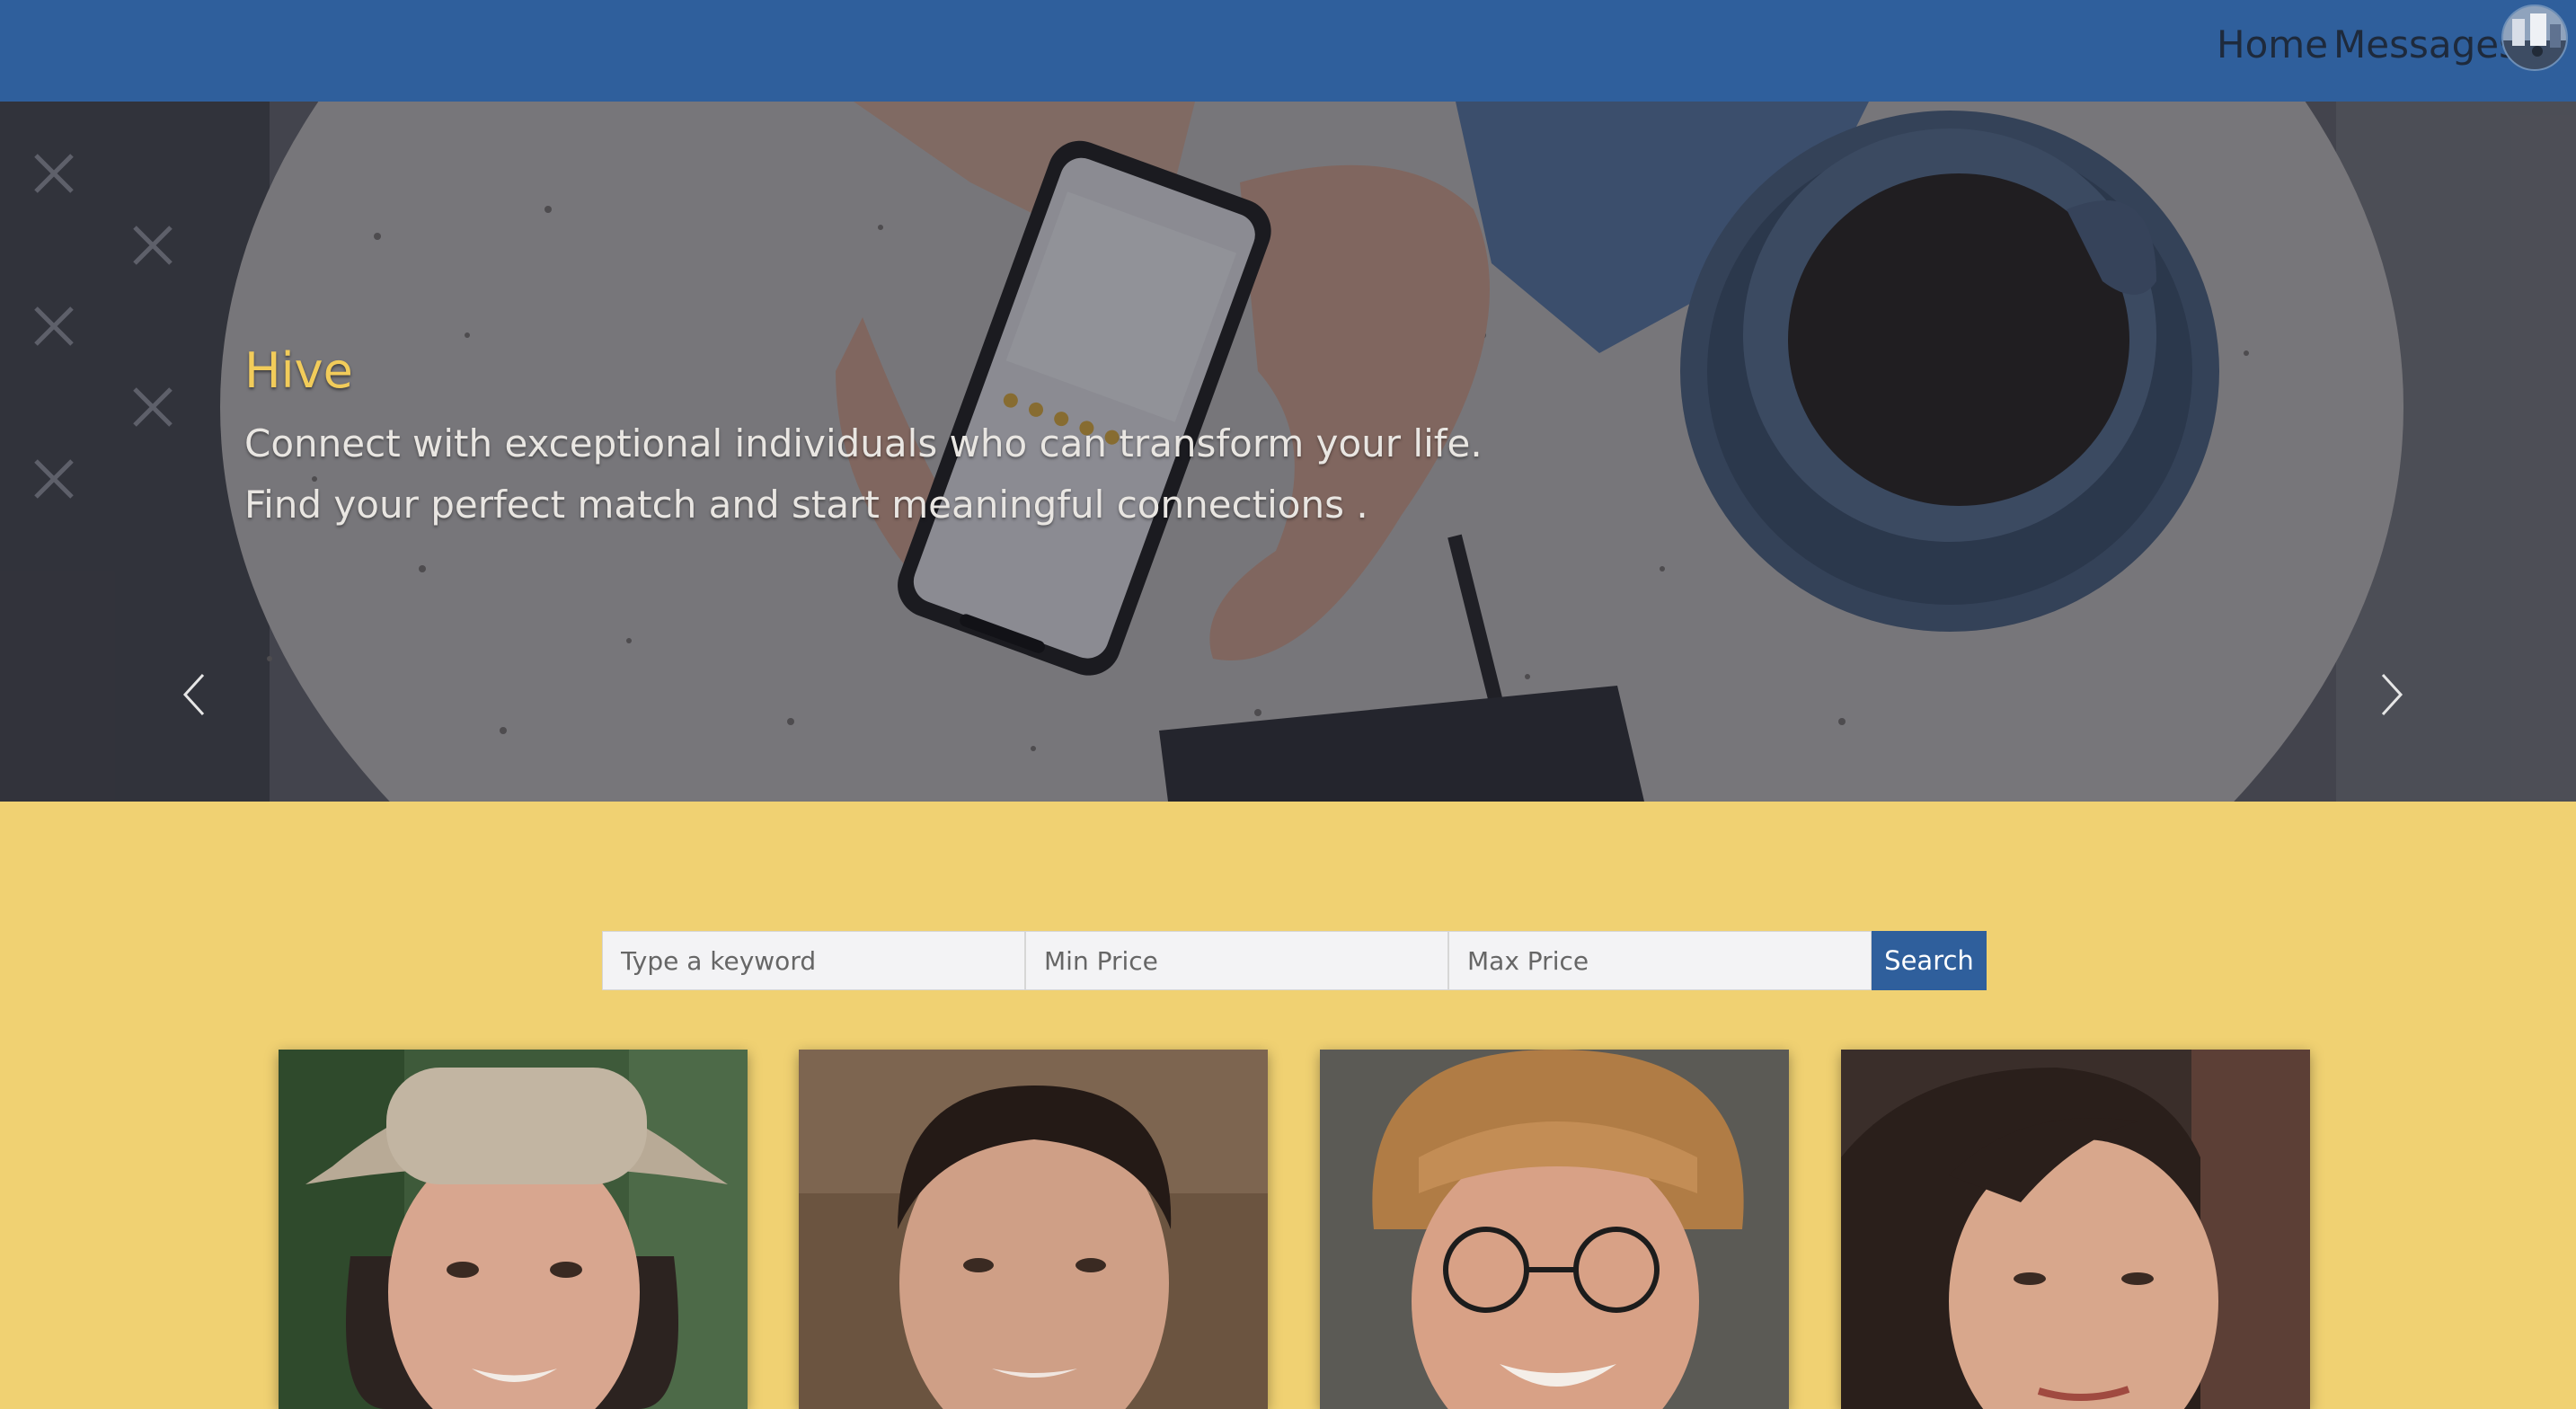 The width and height of the screenshot is (2576, 1409). I want to click on nav-messages-link: Messages, so click(2425, 45).